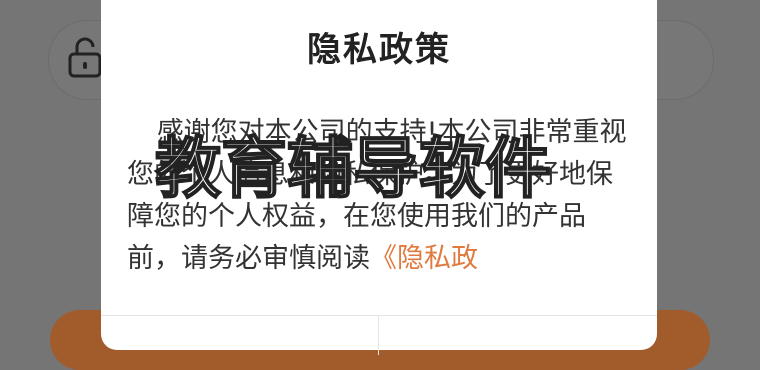  What do you see at coordinates (424, 258) in the screenshot?
I see `privacy-policy-link: 《隐私政` at bounding box center [424, 258].